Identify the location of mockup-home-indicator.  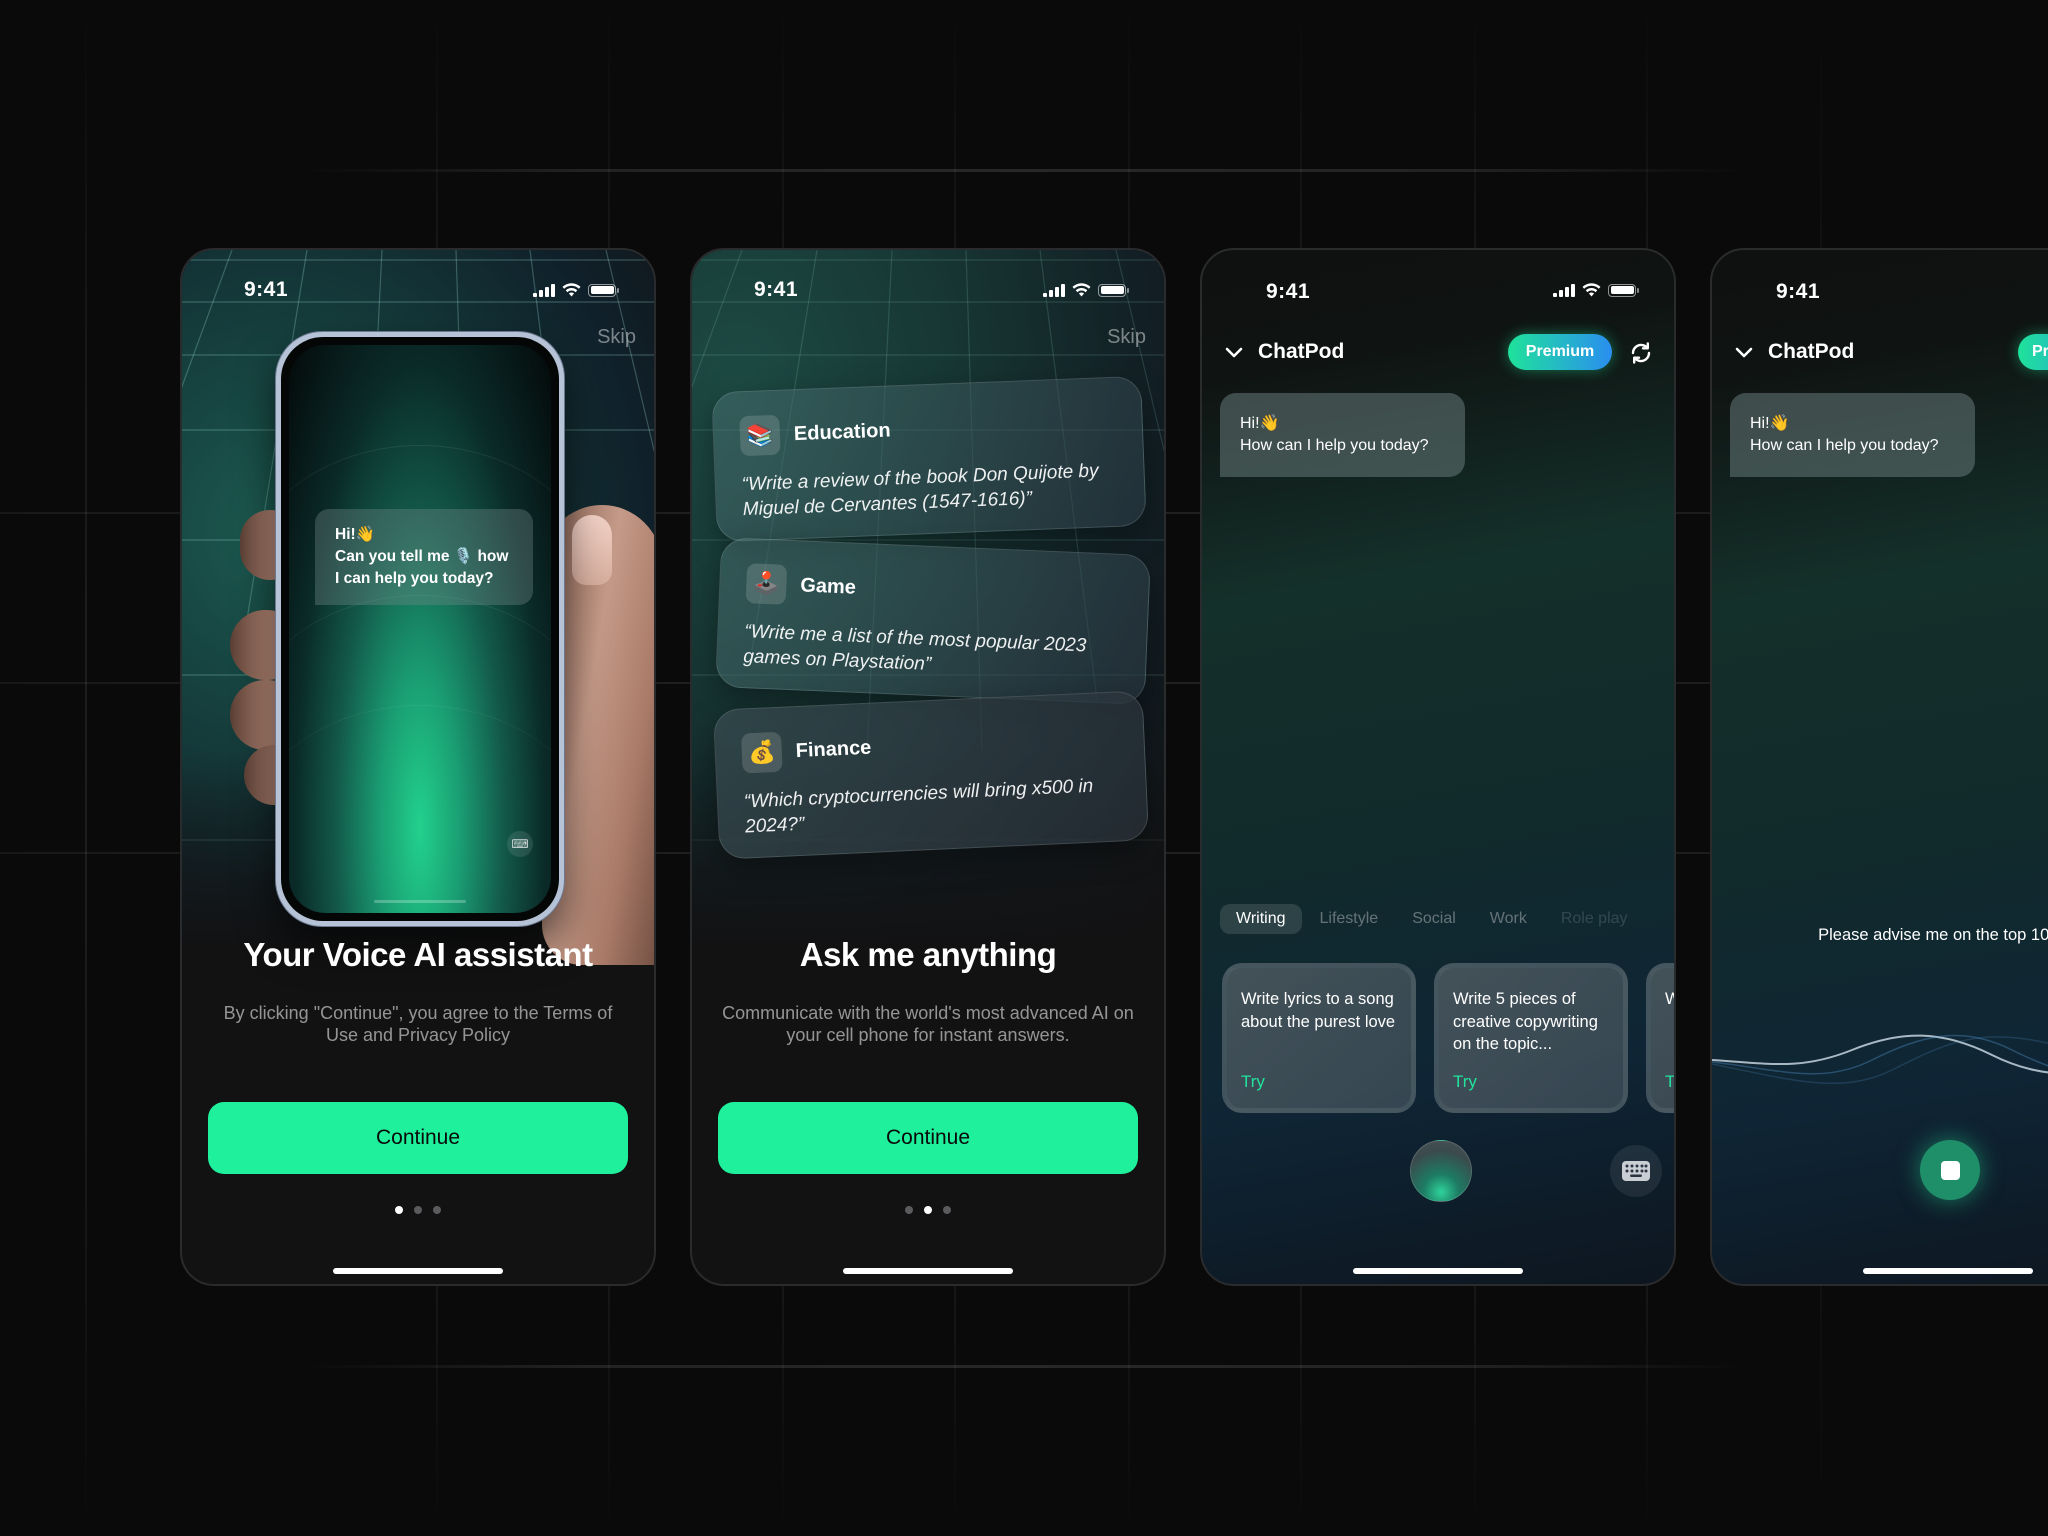
(420, 901).